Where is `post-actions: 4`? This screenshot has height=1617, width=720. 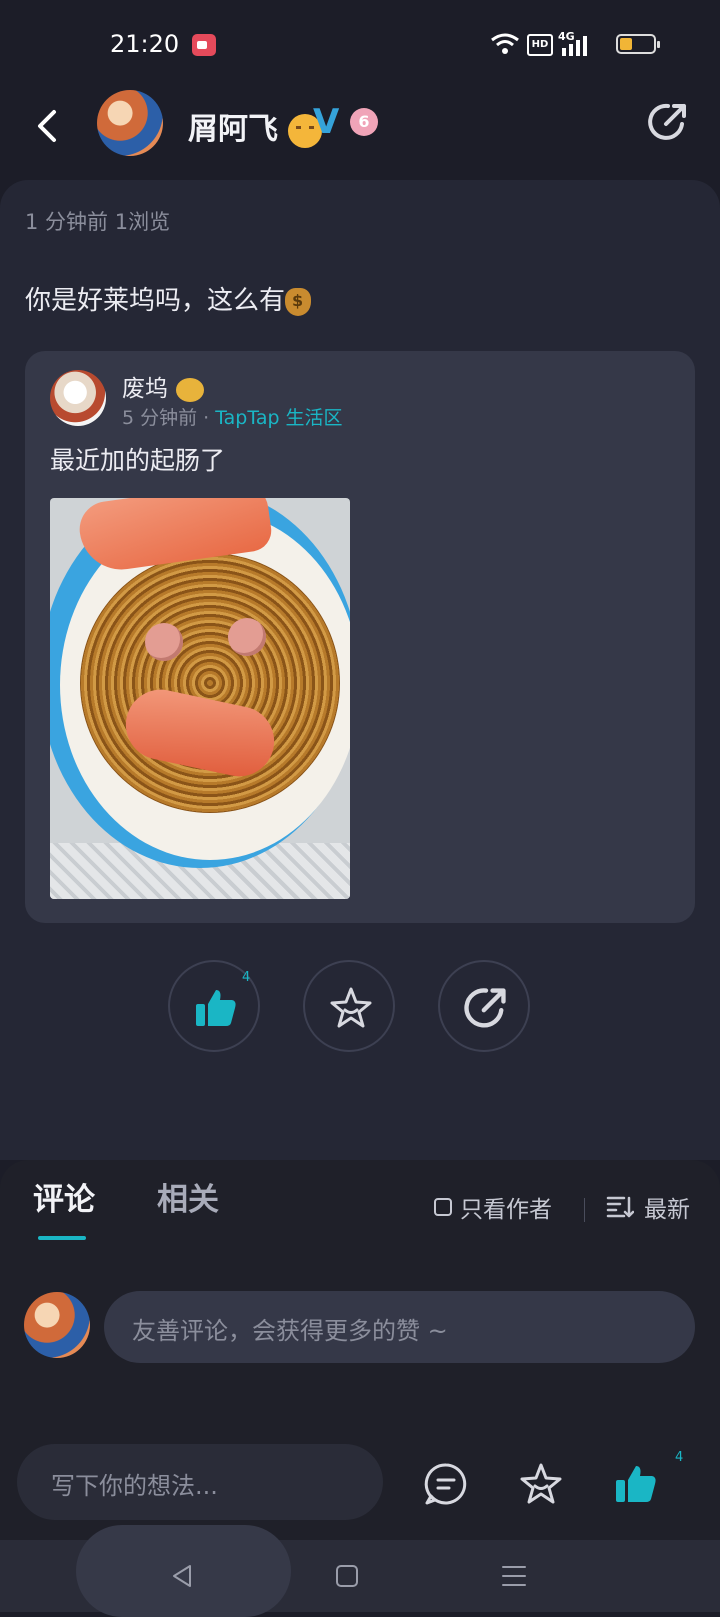 post-actions: 4 is located at coordinates (360, 1010).